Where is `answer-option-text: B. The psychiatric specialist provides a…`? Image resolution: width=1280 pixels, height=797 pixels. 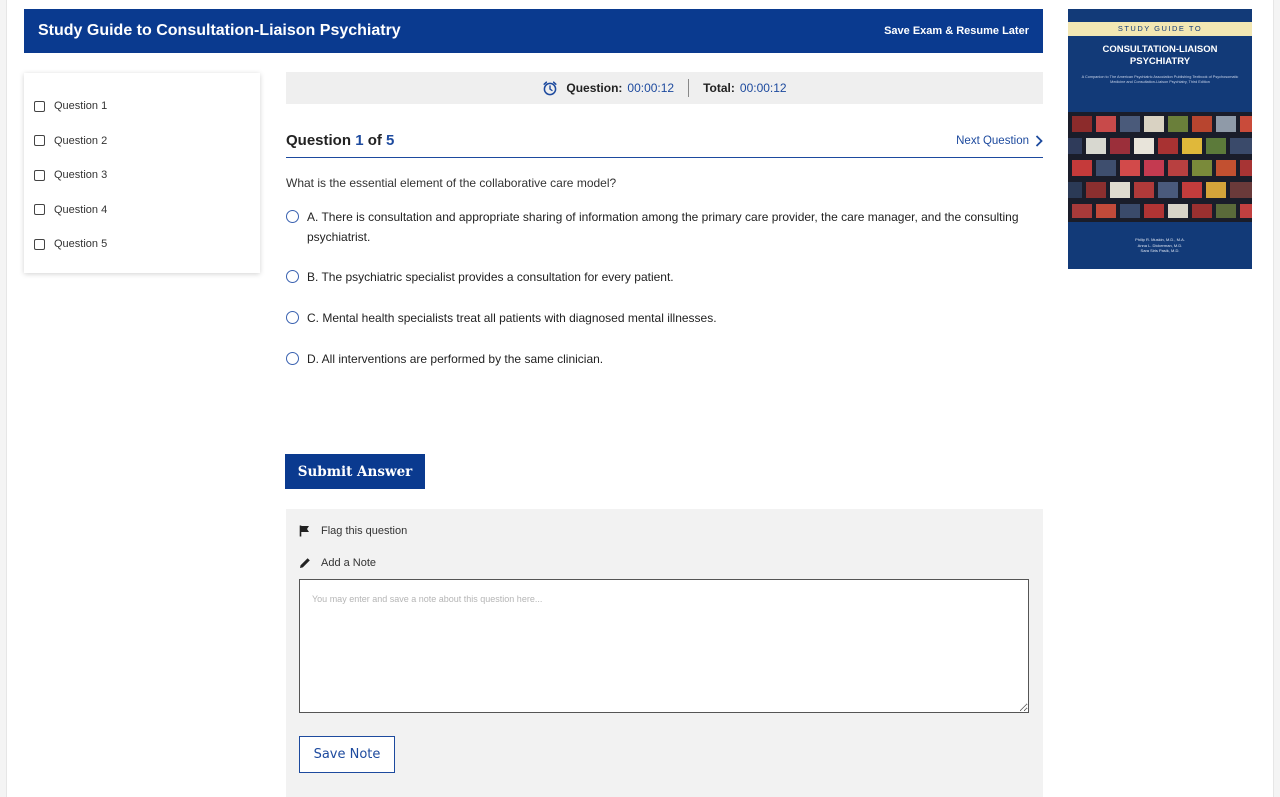
answer-option-text: B. The psychiatric specialist provides a… is located at coordinates (490, 277).